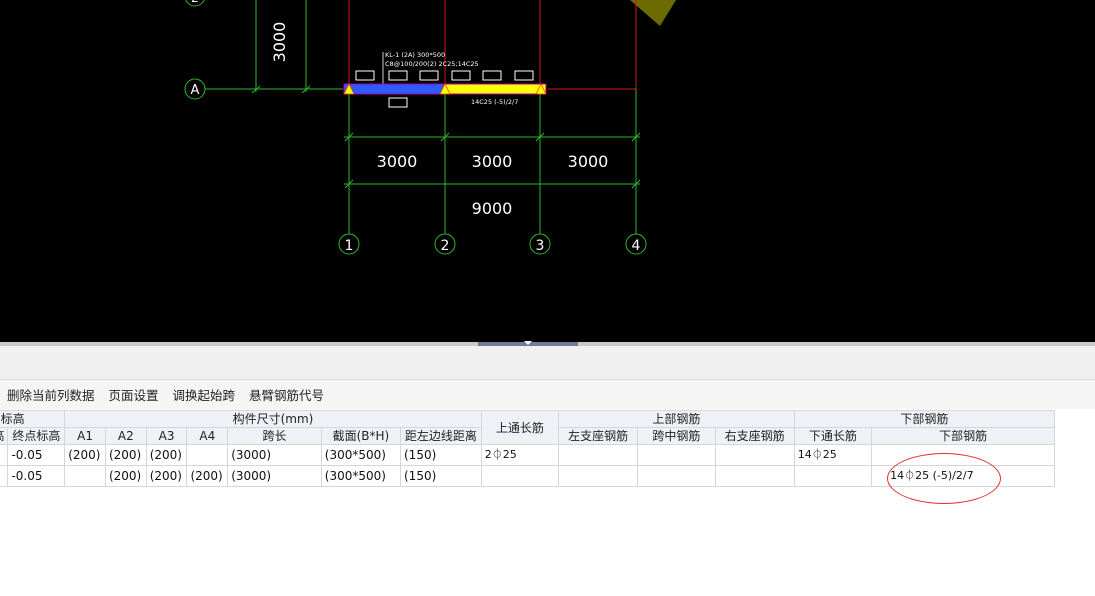 The height and width of the screenshot is (596, 1095). What do you see at coordinates (944, 478) in the screenshot?
I see `red-annotation-circle` at bounding box center [944, 478].